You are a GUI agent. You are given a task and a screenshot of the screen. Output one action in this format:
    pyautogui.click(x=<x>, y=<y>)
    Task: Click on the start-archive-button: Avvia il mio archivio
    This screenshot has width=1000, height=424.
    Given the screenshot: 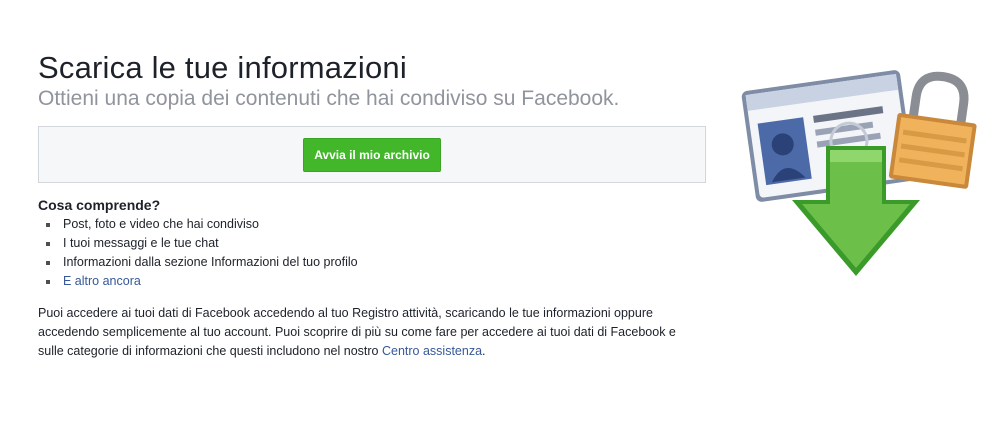 What is the action you would take?
    pyautogui.click(x=372, y=154)
    